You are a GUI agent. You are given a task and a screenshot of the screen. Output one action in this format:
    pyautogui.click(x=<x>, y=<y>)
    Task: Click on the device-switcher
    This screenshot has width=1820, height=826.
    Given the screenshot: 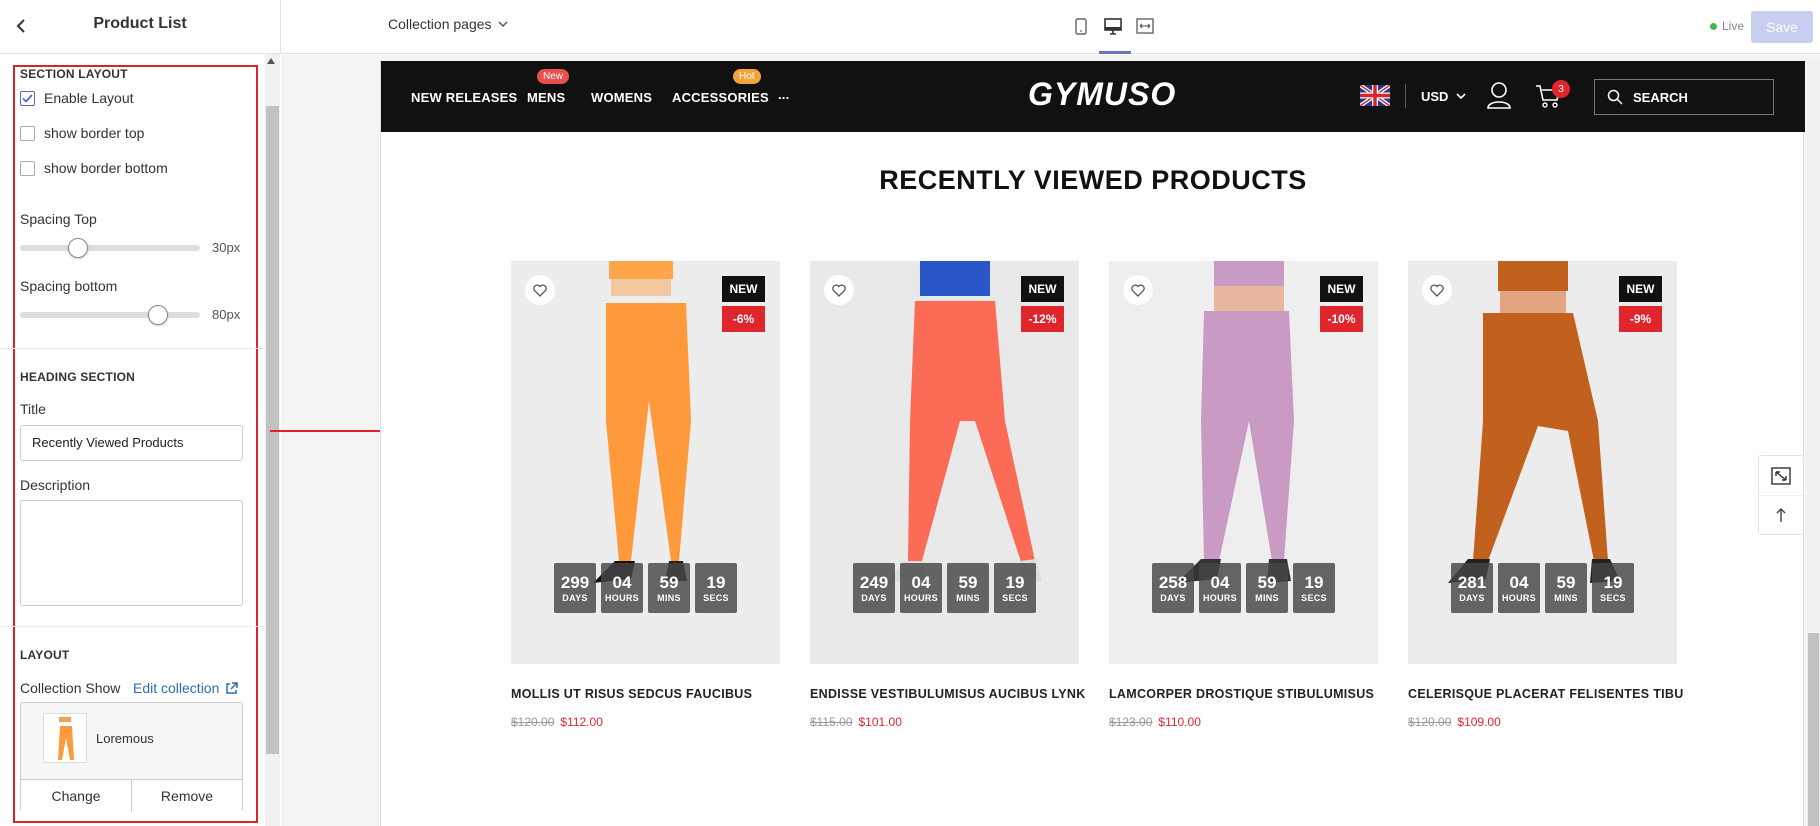 What is the action you would take?
    pyautogui.click(x=1113, y=26)
    